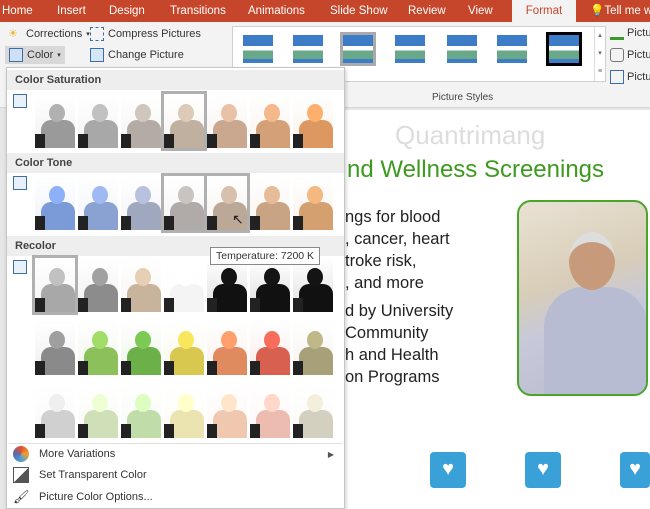  I want to click on tab-home: Home, so click(17, 11).